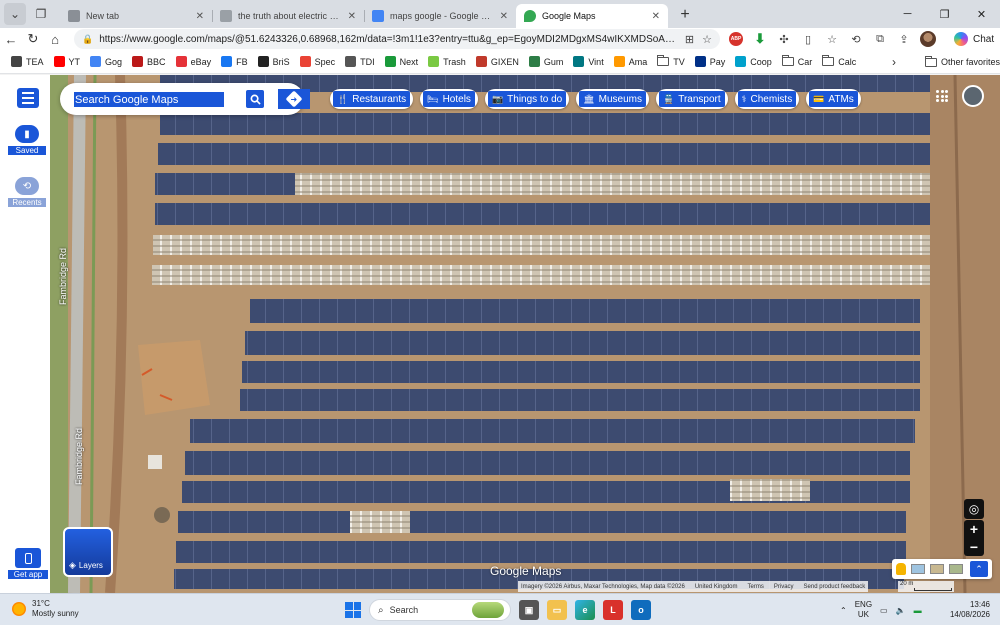  I want to click on favorites-icon: ☆, so click(832, 39).